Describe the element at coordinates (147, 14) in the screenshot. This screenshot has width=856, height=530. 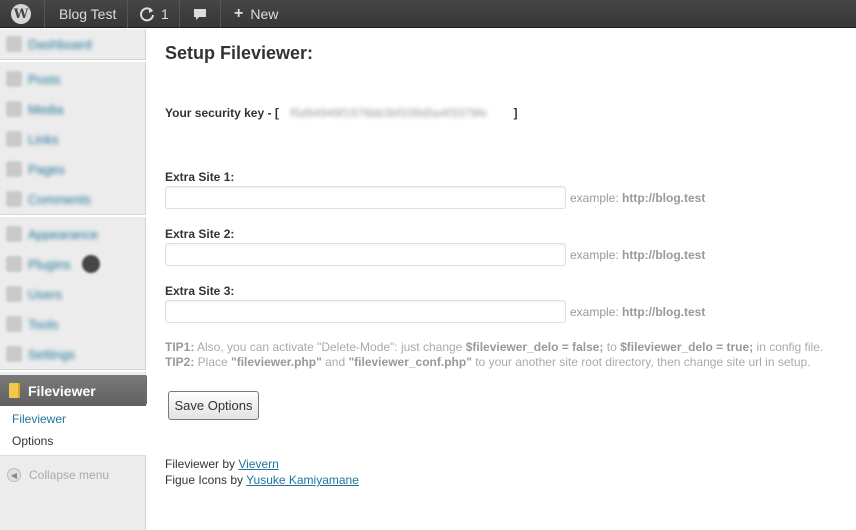
I see `refresh-icon` at that location.